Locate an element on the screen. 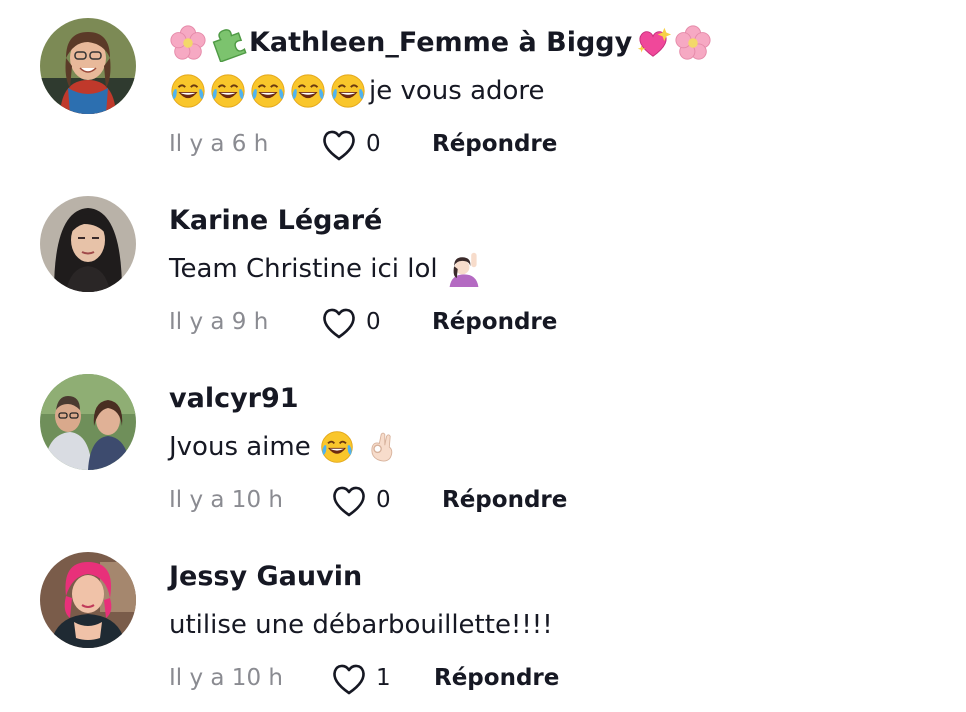 The width and height of the screenshot is (966, 712). comment-username: Karine Légaré is located at coordinates (275, 221).